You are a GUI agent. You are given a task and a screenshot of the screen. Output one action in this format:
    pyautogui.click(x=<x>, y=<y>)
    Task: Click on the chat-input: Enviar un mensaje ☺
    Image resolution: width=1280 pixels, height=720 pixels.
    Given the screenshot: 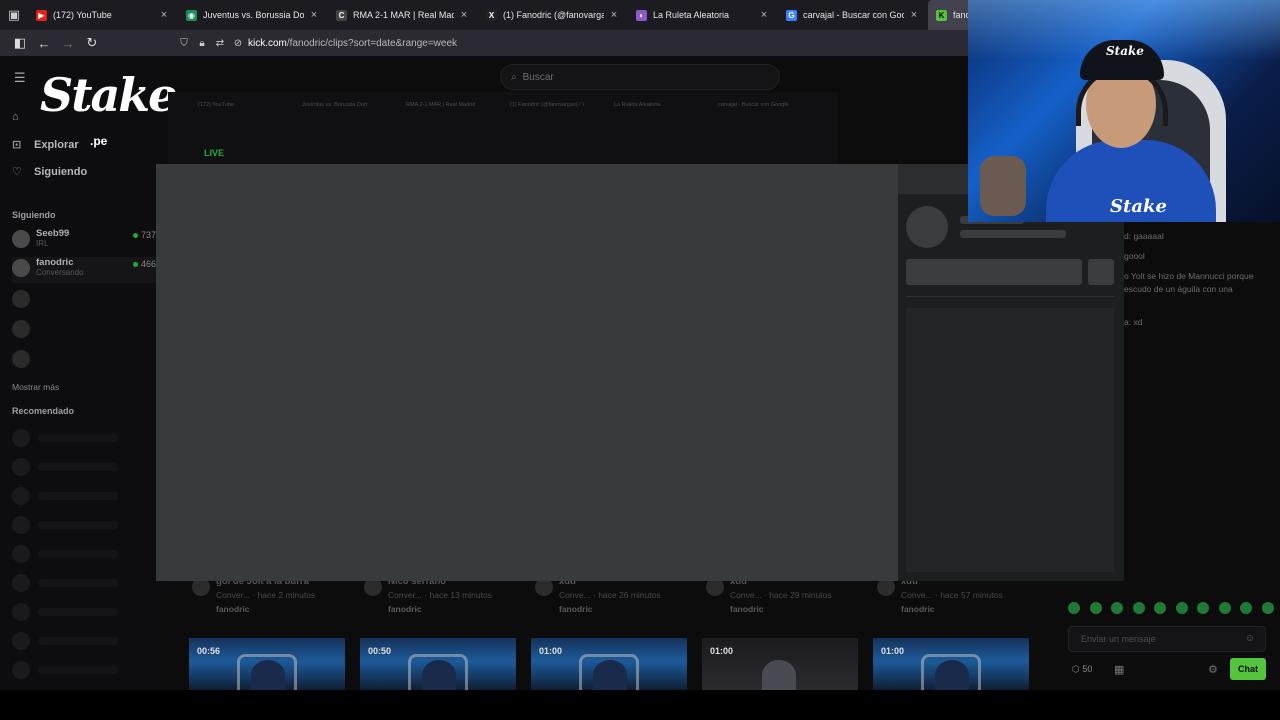 What is the action you would take?
    pyautogui.click(x=1167, y=639)
    